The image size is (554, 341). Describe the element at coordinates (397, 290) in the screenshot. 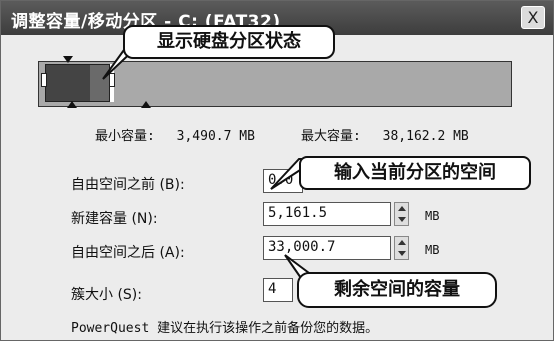

I see `callout-remaining-space: 剩余空间的容量` at that location.